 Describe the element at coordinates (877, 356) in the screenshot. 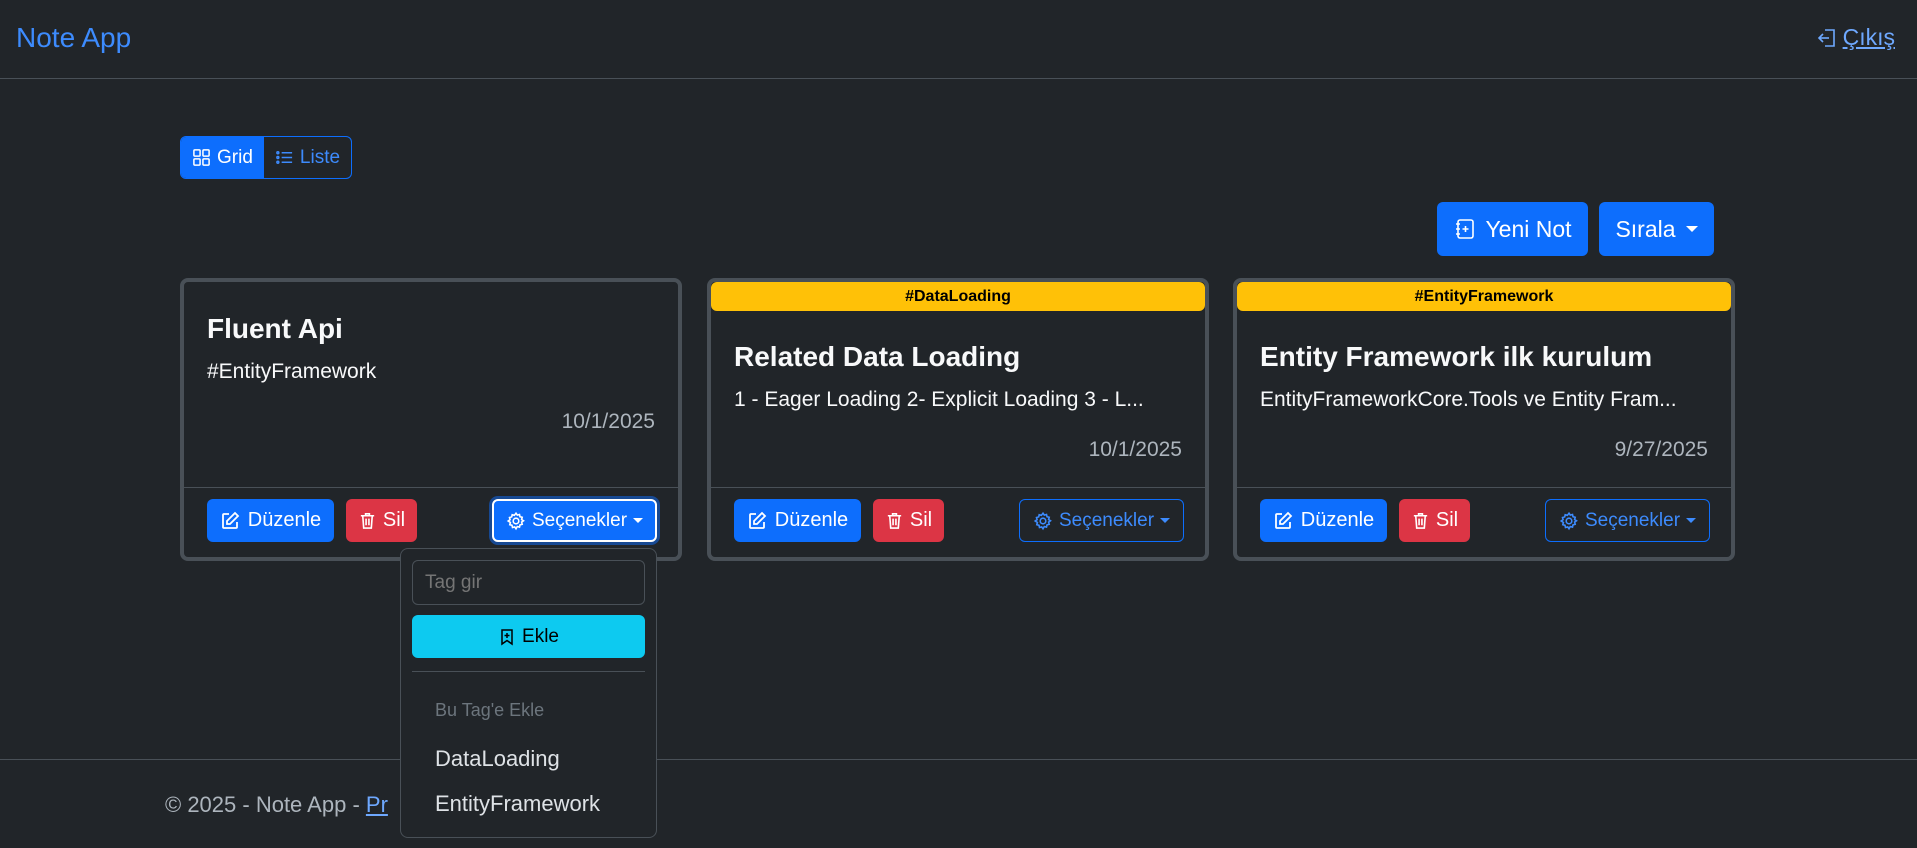

I see `note-title: Related Data Loading` at that location.